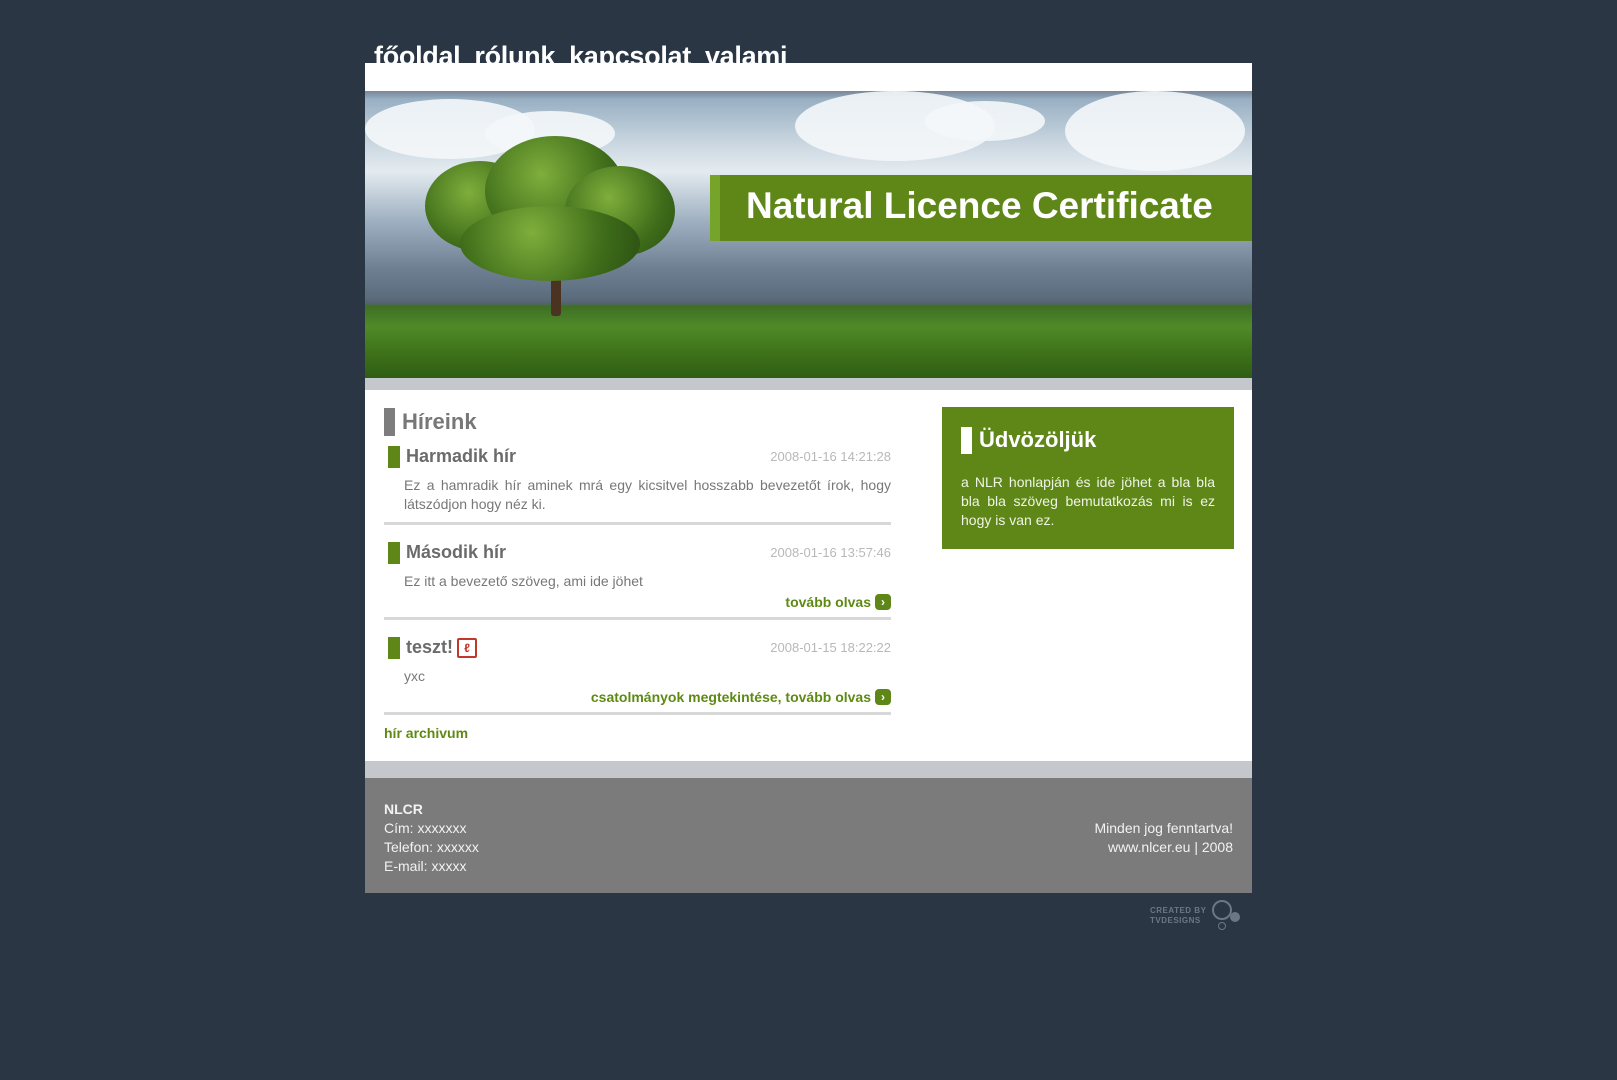 The width and height of the screenshot is (1617, 1080). I want to click on read-more-label: csatolmányok megtekintése, tovább olvas, so click(731, 697).